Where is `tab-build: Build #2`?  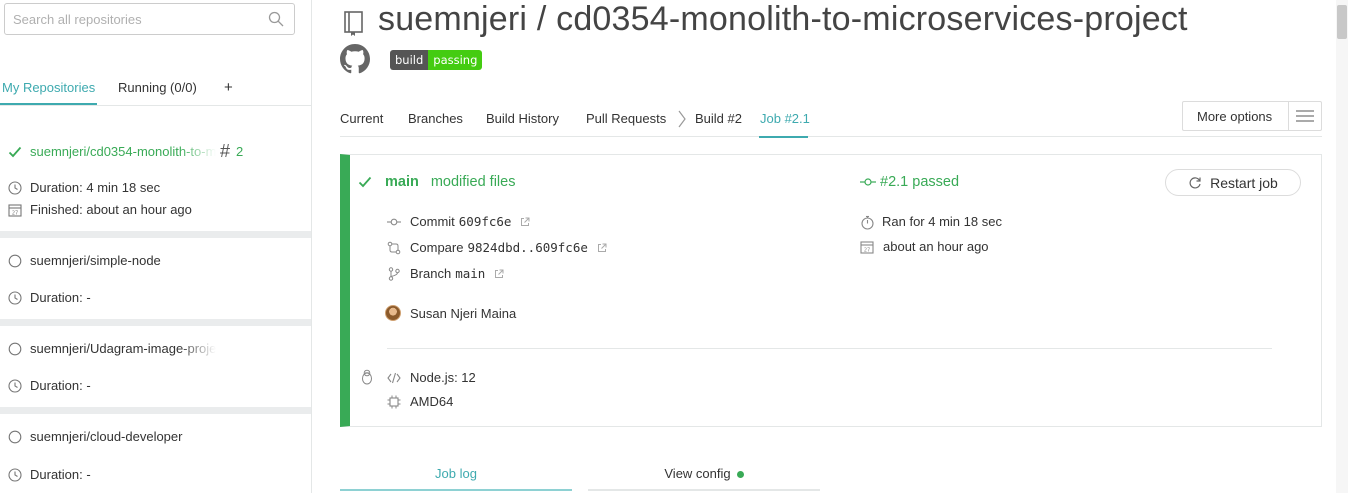 tab-build: Build #2 is located at coordinates (718, 118).